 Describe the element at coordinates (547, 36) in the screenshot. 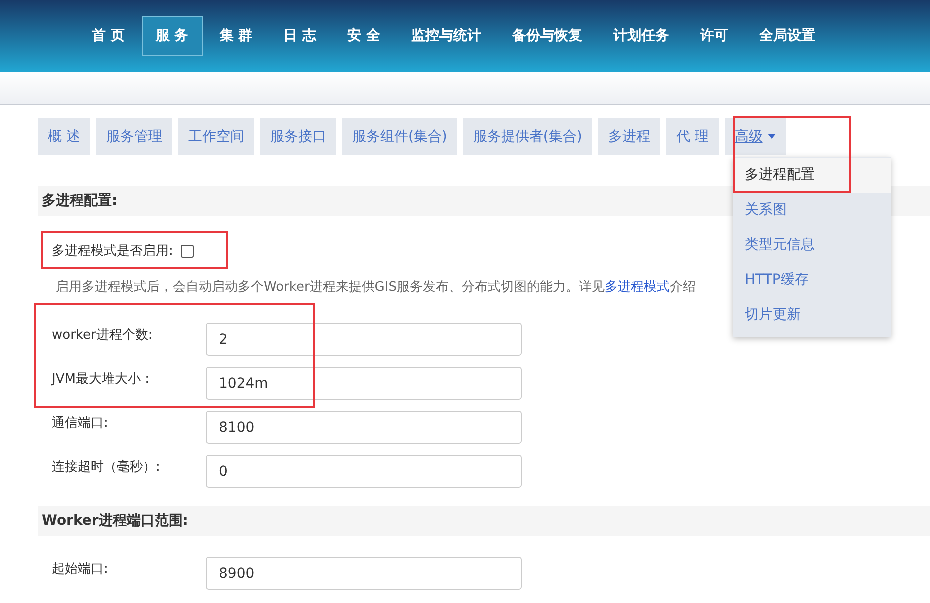

I see `nav-tab: 备份与恢复` at that location.